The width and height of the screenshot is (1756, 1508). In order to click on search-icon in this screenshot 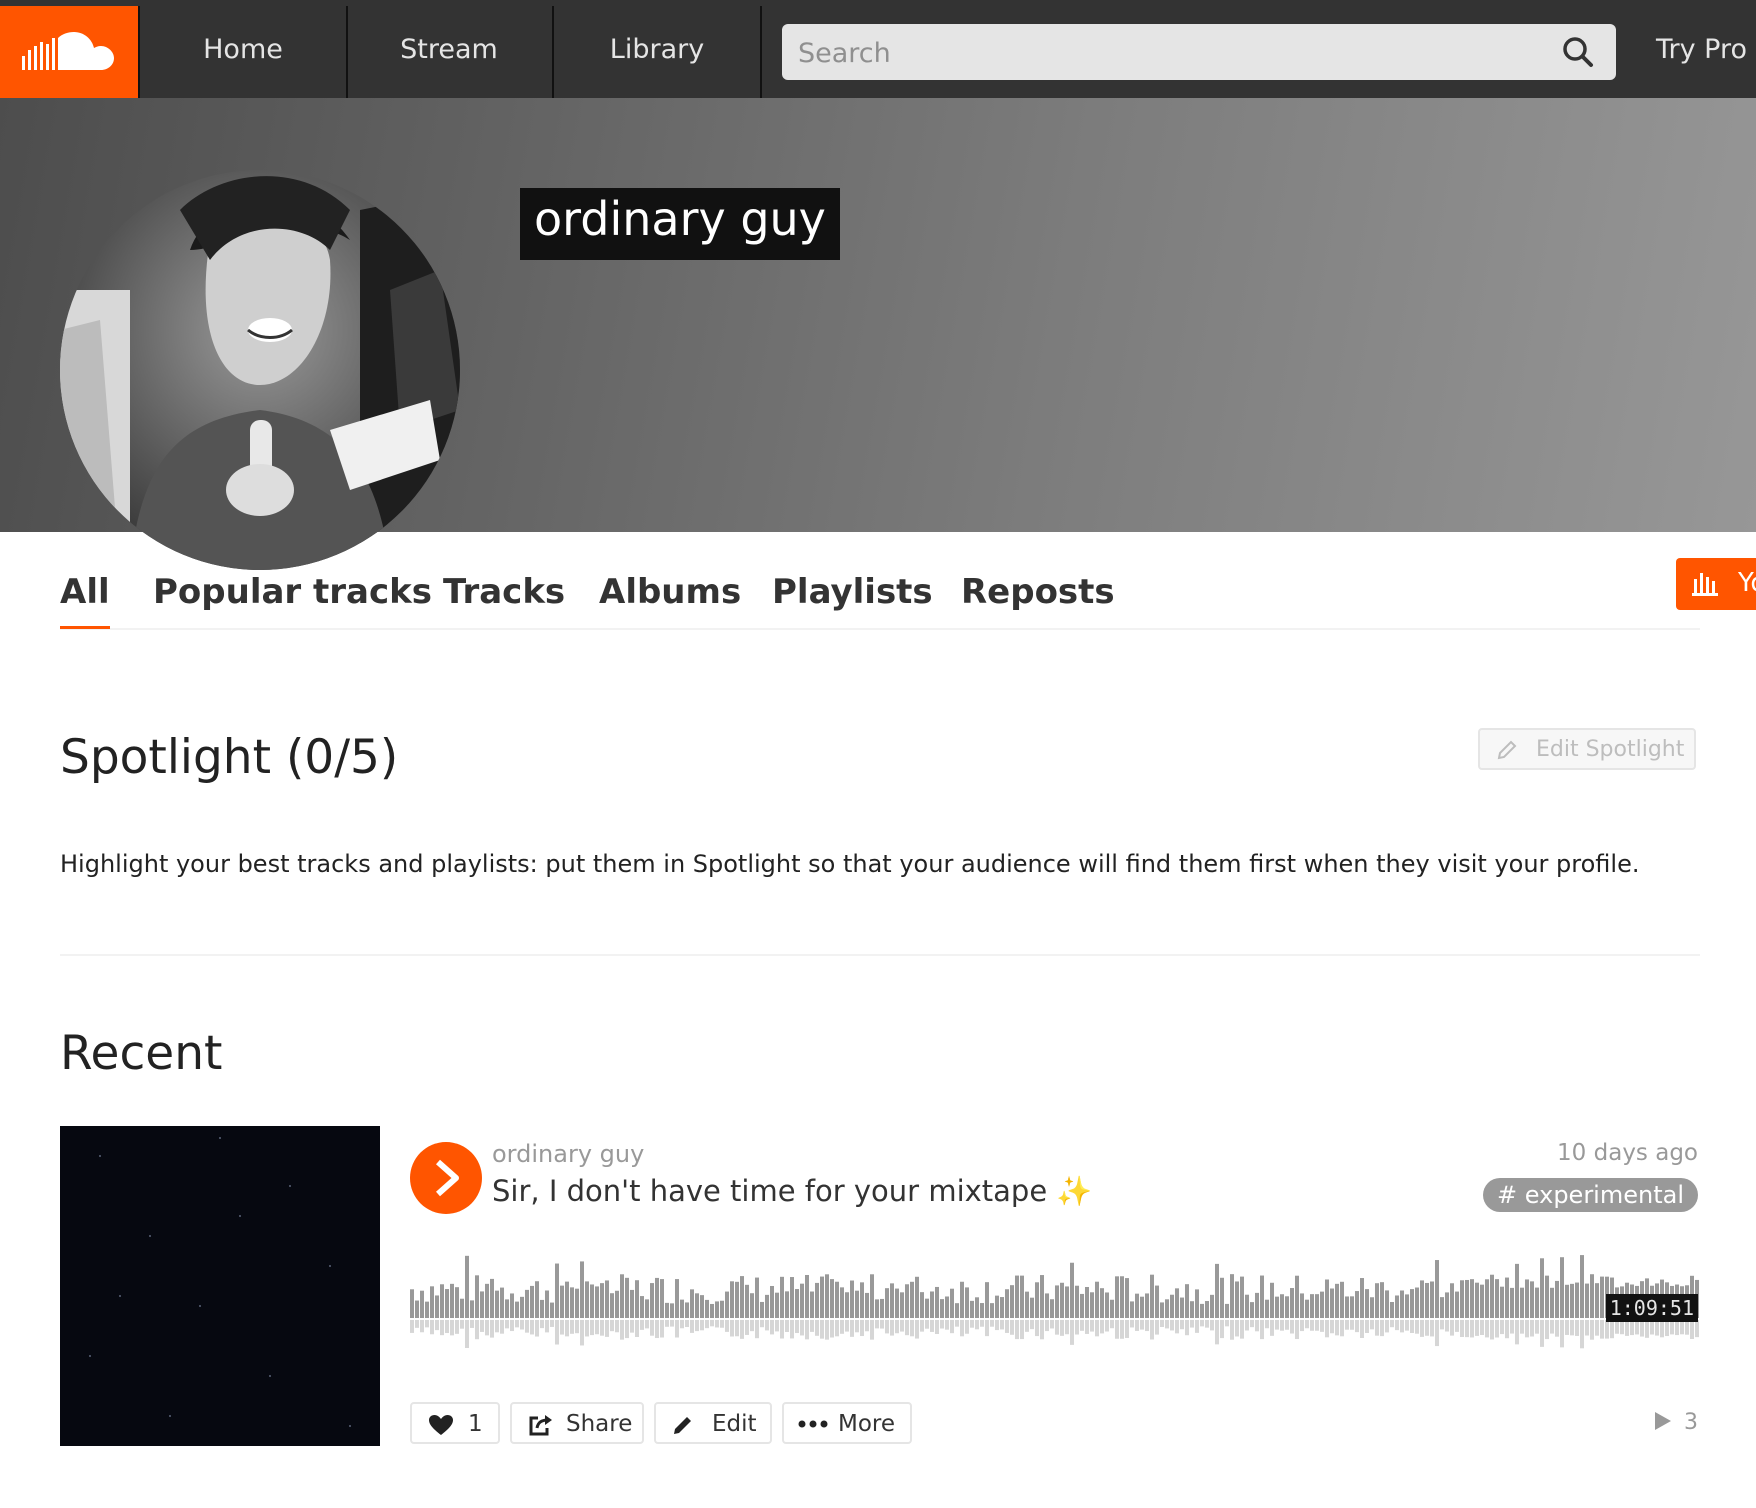, I will do `click(1578, 52)`.